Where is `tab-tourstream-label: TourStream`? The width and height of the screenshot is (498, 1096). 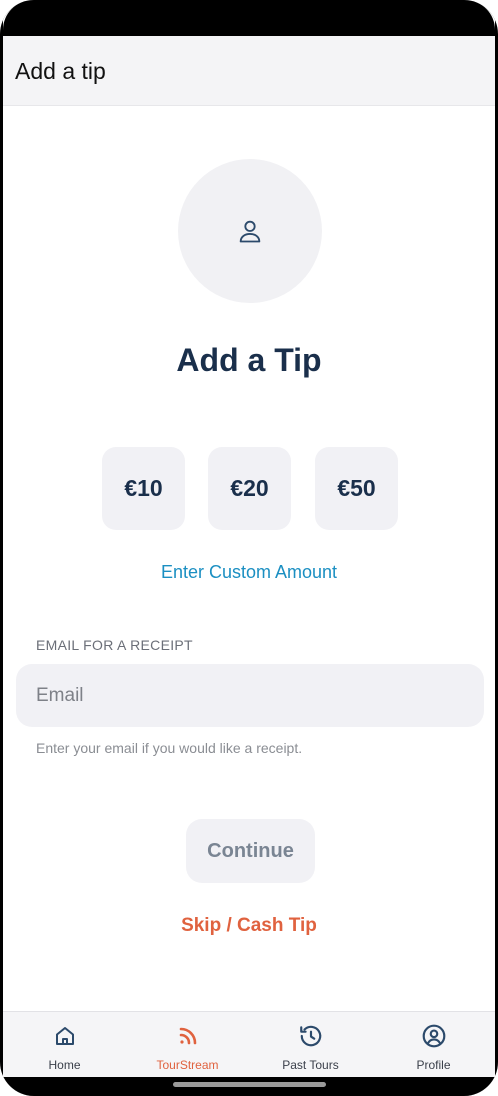
tab-tourstream-label: TourStream is located at coordinates (187, 1065).